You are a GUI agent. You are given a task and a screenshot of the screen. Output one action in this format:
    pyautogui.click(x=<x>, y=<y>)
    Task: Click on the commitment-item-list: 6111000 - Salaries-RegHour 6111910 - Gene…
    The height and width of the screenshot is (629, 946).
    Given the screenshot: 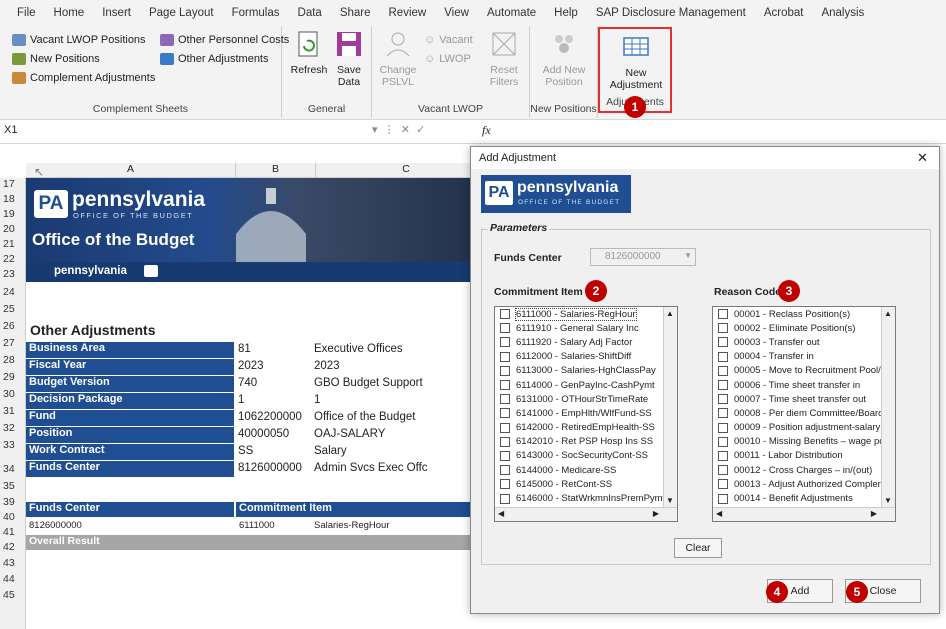 What is the action you would take?
    pyautogui.click(x=586, y=414)
    